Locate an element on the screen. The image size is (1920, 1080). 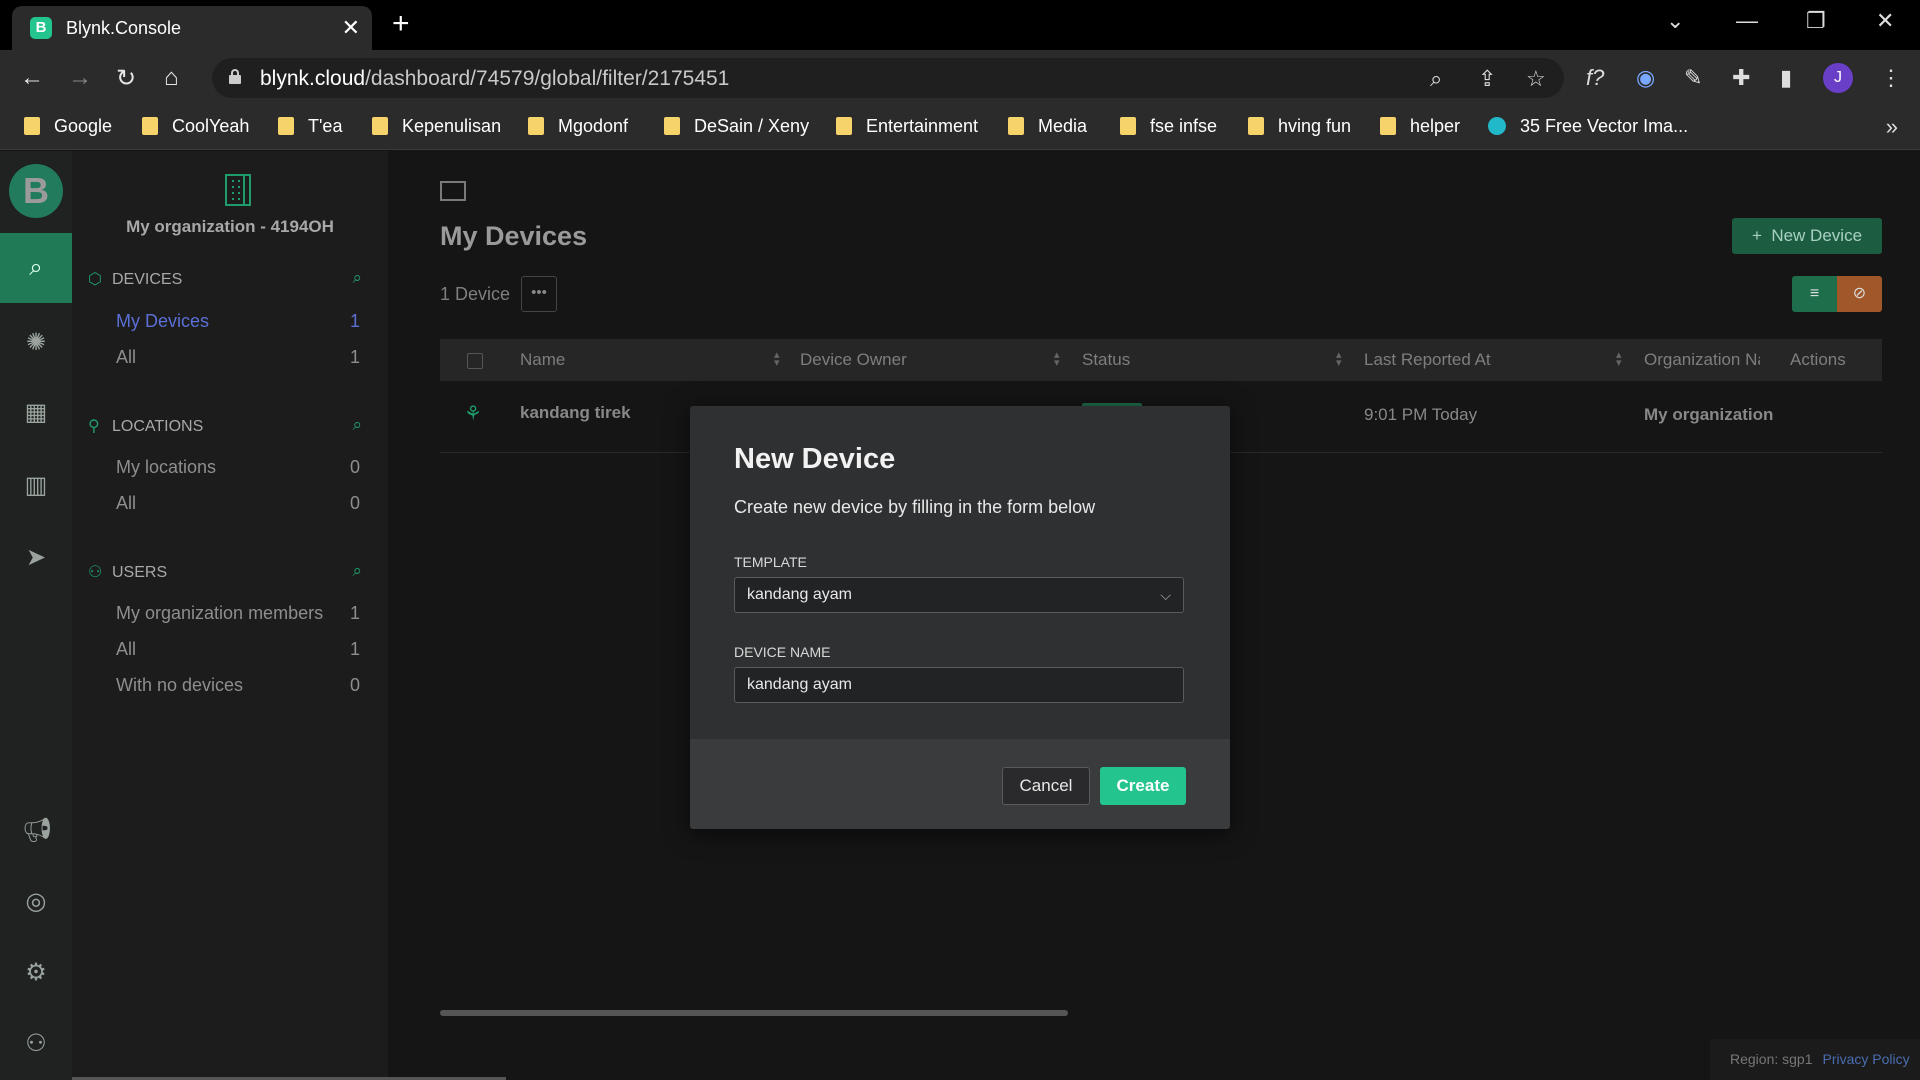
column-header-organization: Organization Nai is located at coordinates (1702, 360).